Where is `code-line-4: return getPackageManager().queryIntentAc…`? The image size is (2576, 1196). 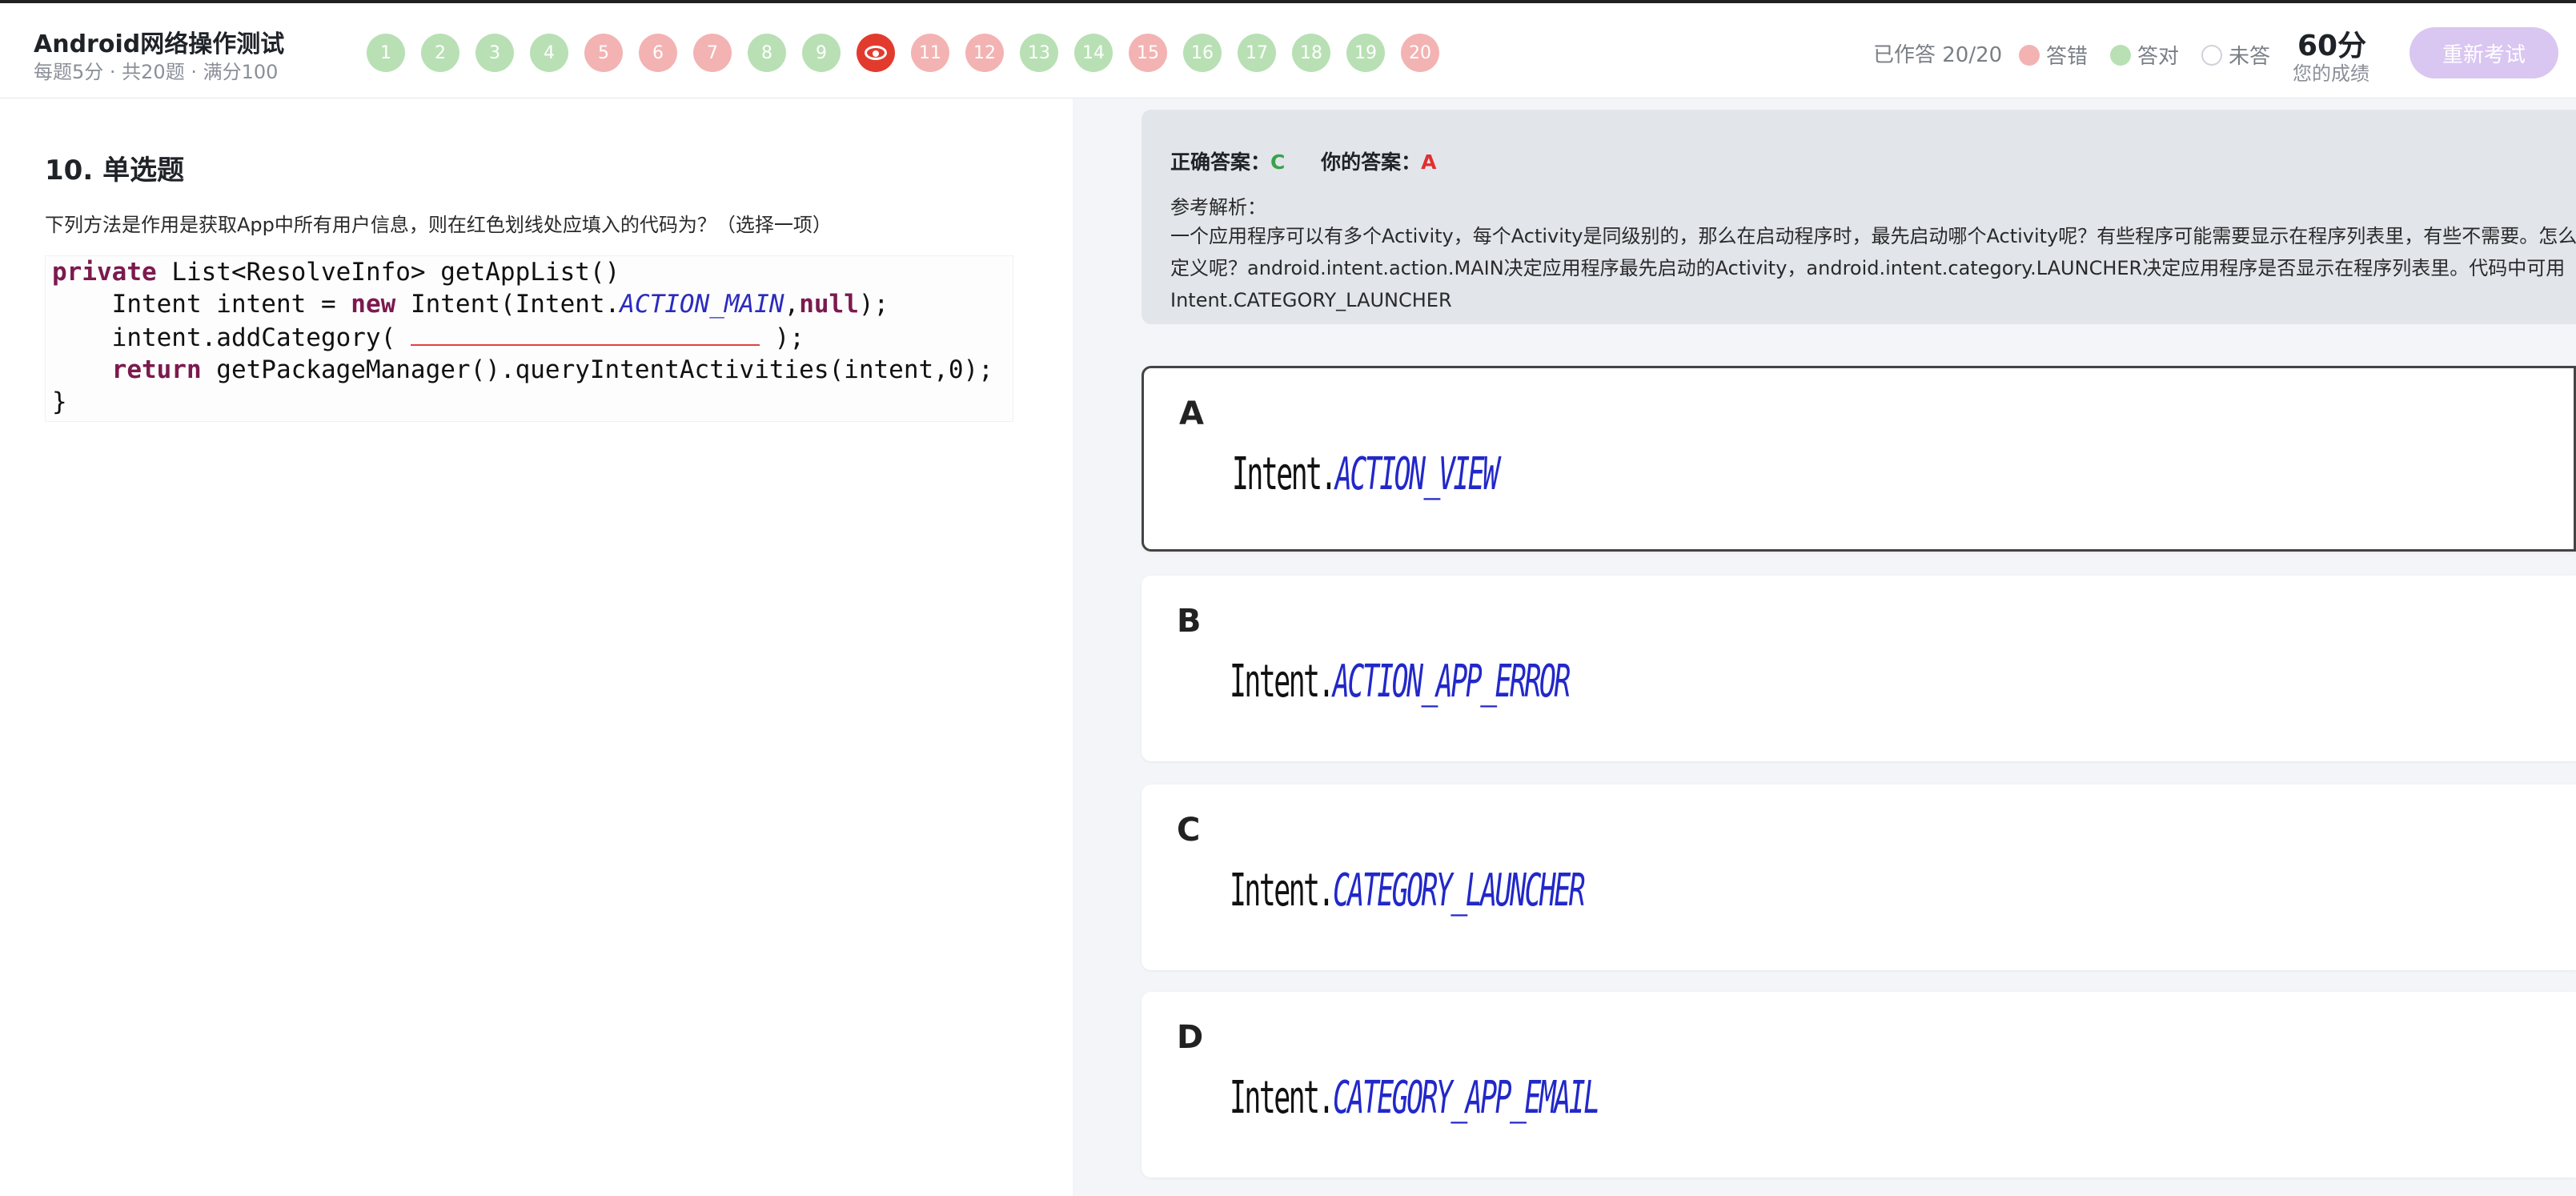 code-line-4: return getPackageManager().queryIntentAc… is located at coordinates (529, 370).